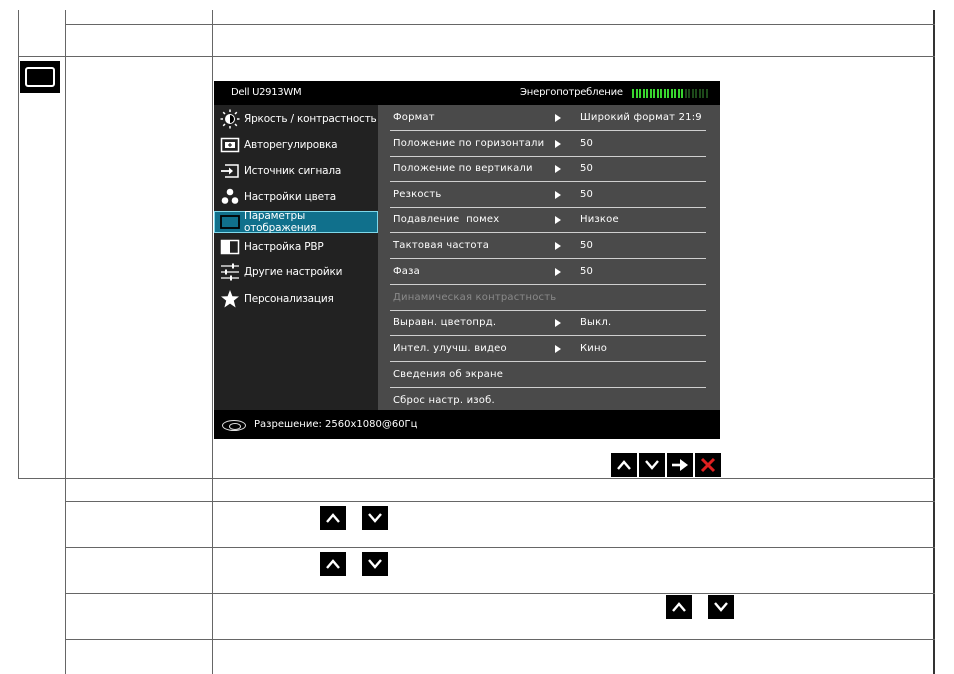 The height and width of the screenshot is (674, 954). I want to click on submenu-label: Выравн. цветопрд., so click(445, 322).